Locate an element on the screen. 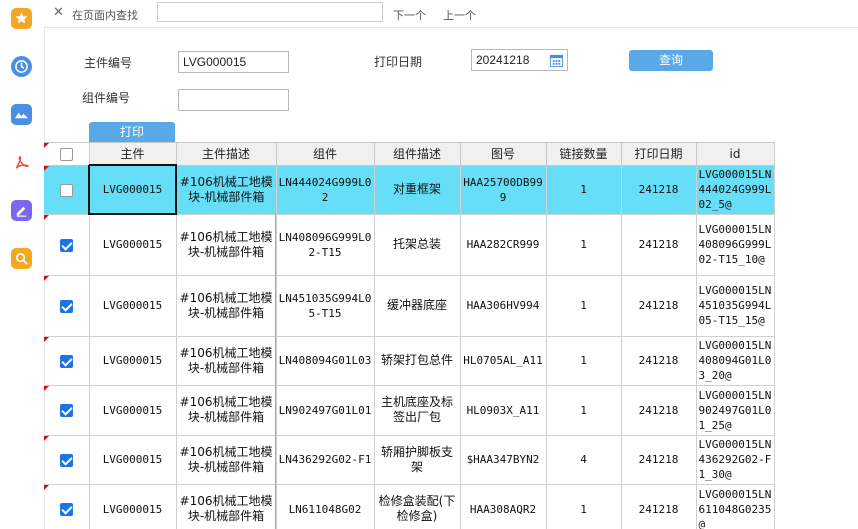 The image size is (858, 529). star-icon is located at coordinates (21, 18).